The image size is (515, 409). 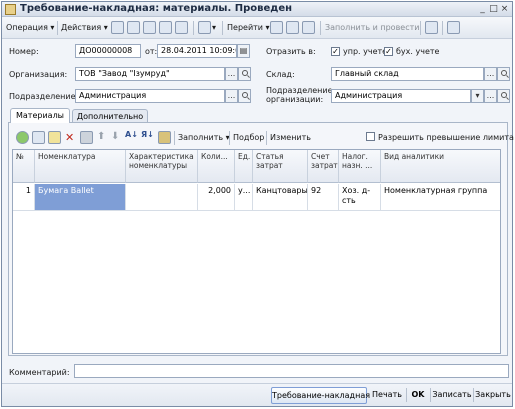 What do you see at coordinates (323, 166) in the screenshot?
I see `col-cost-account-header: Счет затрат` at bounding box center [323, 166].